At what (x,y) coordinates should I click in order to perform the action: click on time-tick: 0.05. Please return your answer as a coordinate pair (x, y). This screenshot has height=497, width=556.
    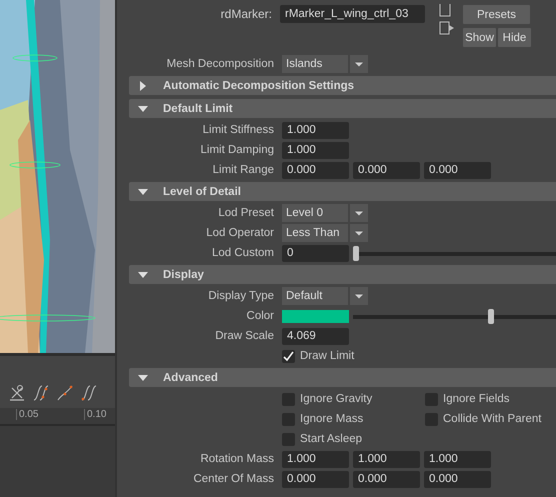
    Looking at the image, I should click on (27, 414).